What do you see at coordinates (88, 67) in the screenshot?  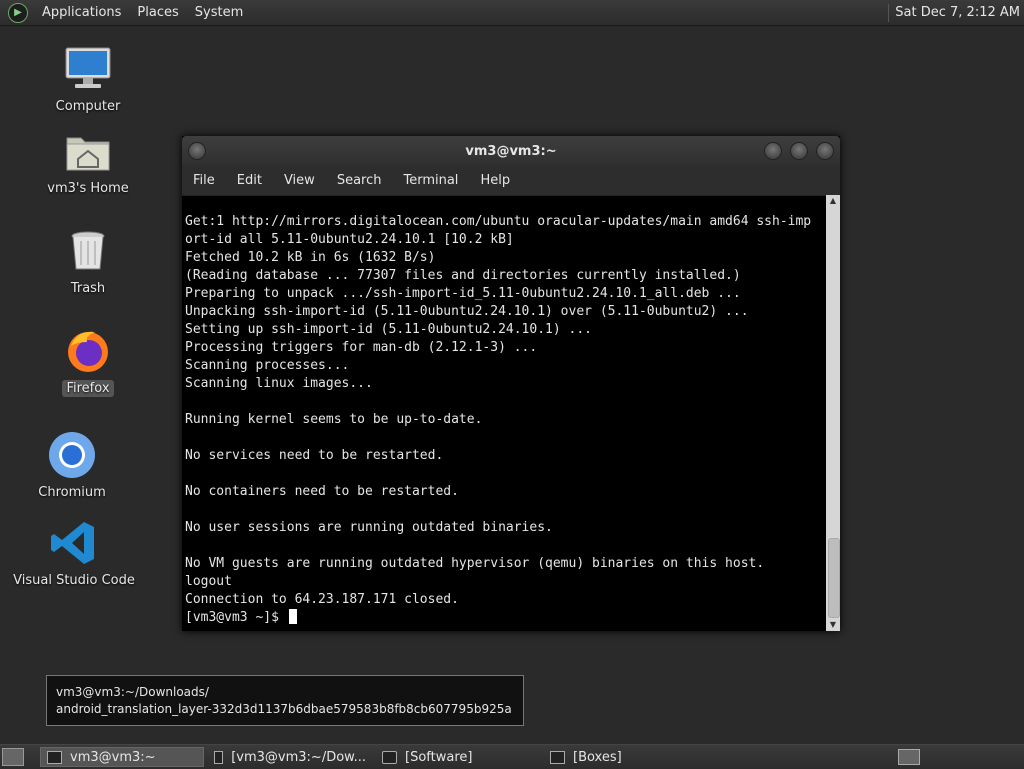 I see `computer-icon` at bounding box center [88, 67].